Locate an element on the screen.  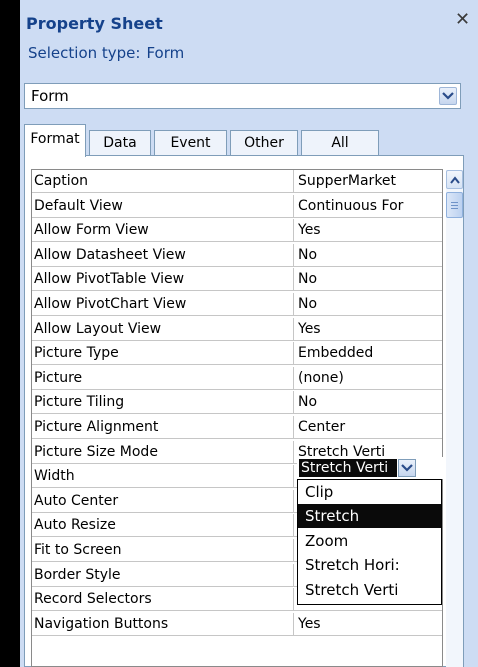
close-icon: ✕ is located at coordinates (462, 20).